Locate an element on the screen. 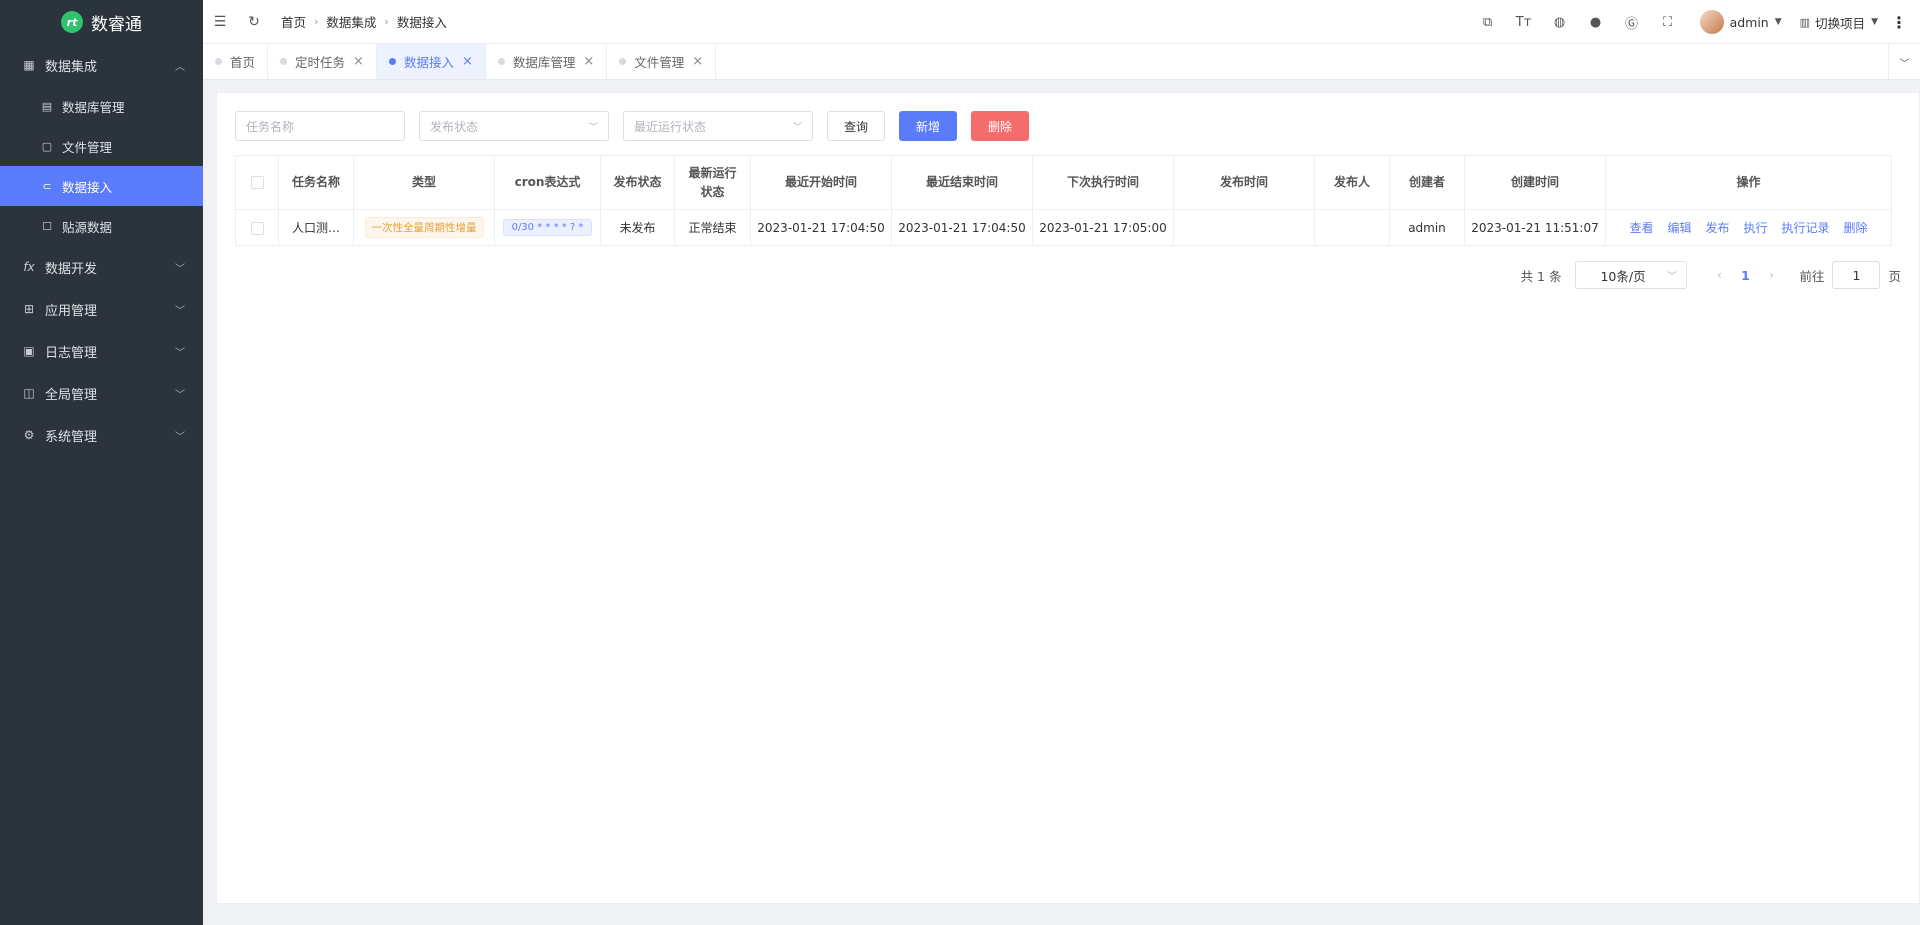  query-button: 查询 is located at coordinates (856, 126).